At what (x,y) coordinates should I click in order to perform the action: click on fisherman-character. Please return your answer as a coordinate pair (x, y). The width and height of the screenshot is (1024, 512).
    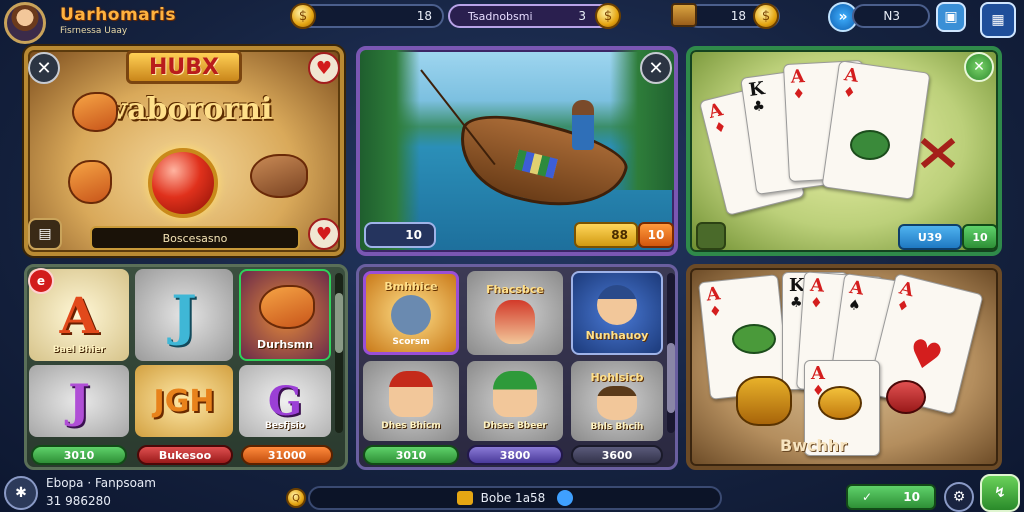
    Looking at the image, I should click on (583, 125).